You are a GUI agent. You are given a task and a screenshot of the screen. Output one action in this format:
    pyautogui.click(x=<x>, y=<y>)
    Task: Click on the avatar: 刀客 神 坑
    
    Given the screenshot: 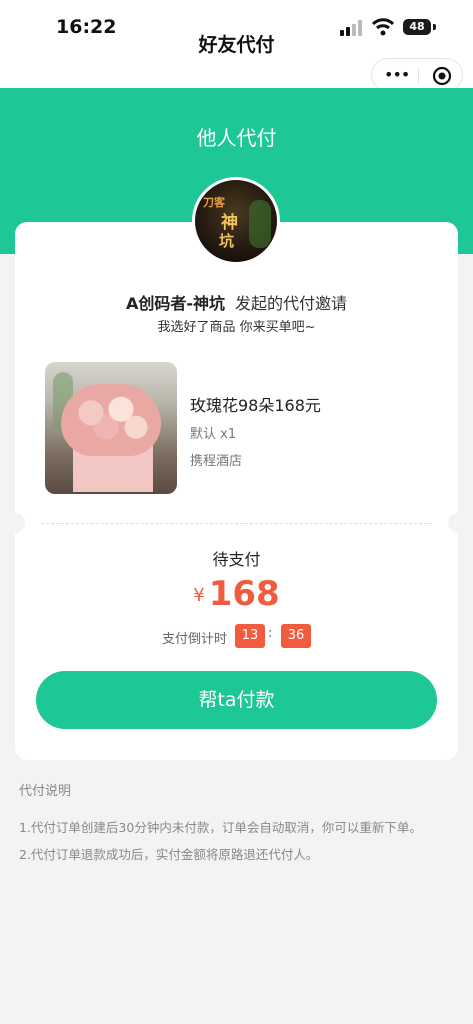 What is the action you would take?
    pyautogui.click(x=236, y=221)
    